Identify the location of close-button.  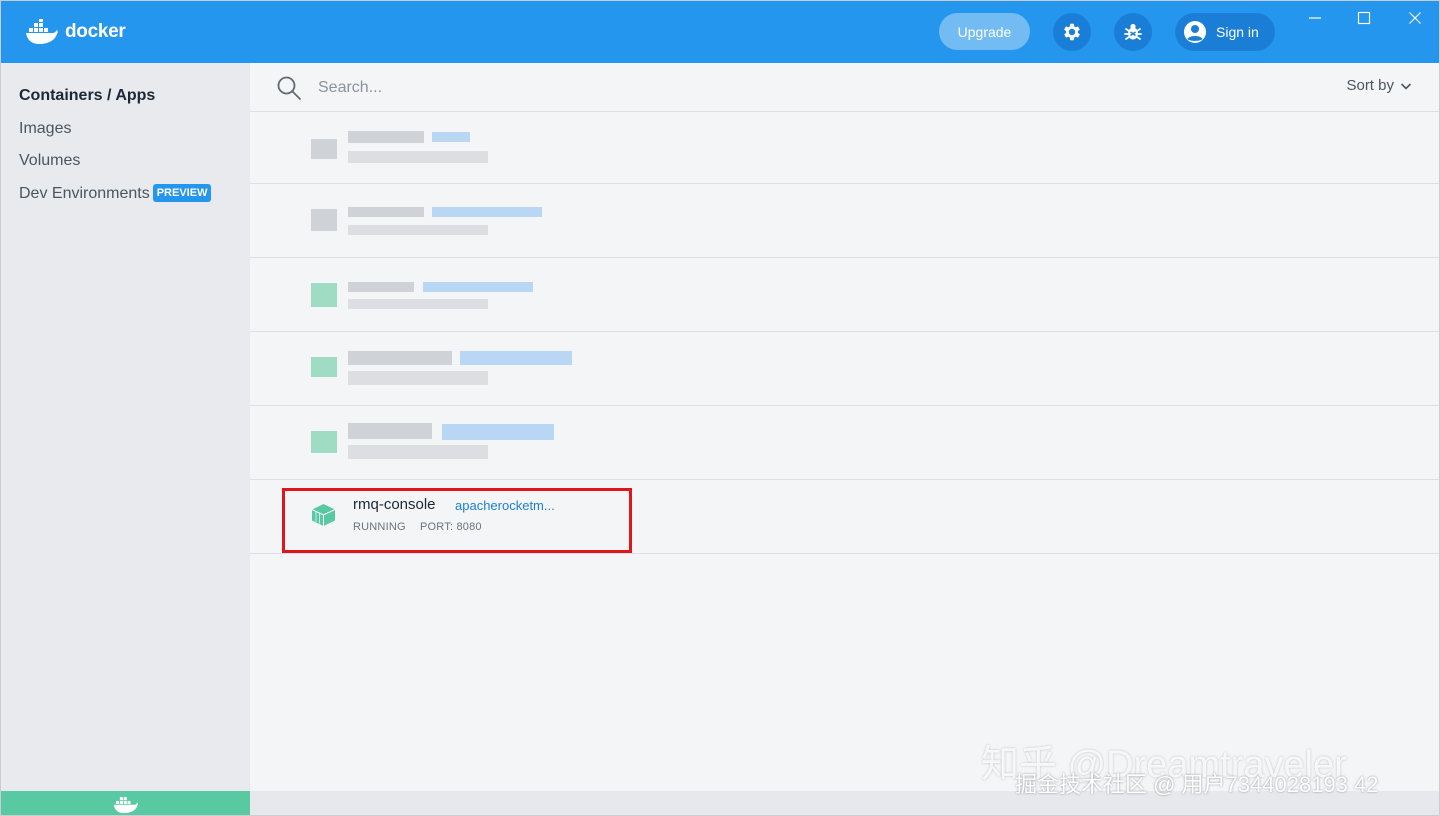
(1415, 18).